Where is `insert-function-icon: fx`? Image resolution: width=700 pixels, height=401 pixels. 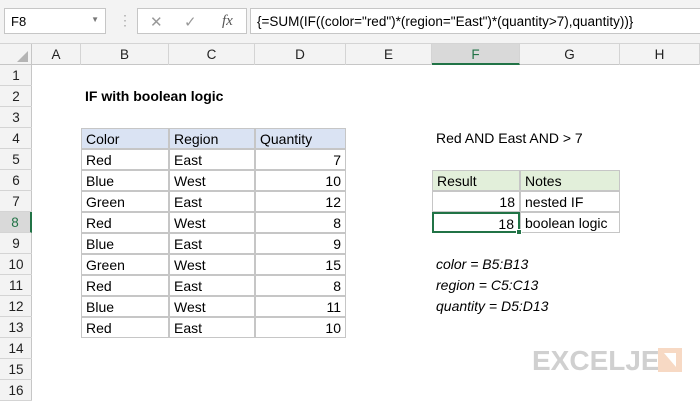
insert-function-icon: fx is located at coordinates (227, 21).